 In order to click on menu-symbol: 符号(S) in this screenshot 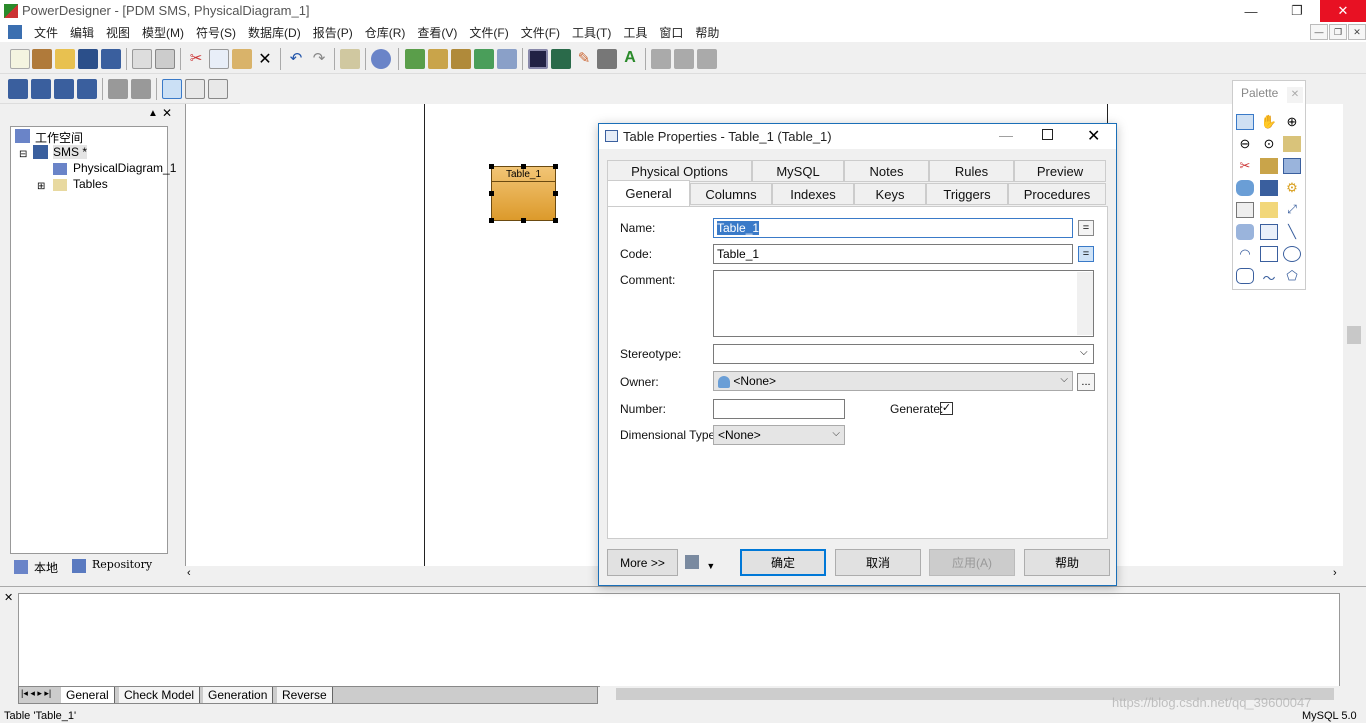, I will do `click(216, 32)`.